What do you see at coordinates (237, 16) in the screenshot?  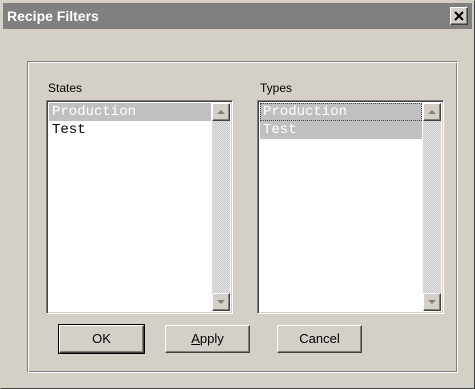 I see `title-bar: Recipe Filters` at bounding box center [237, 16].